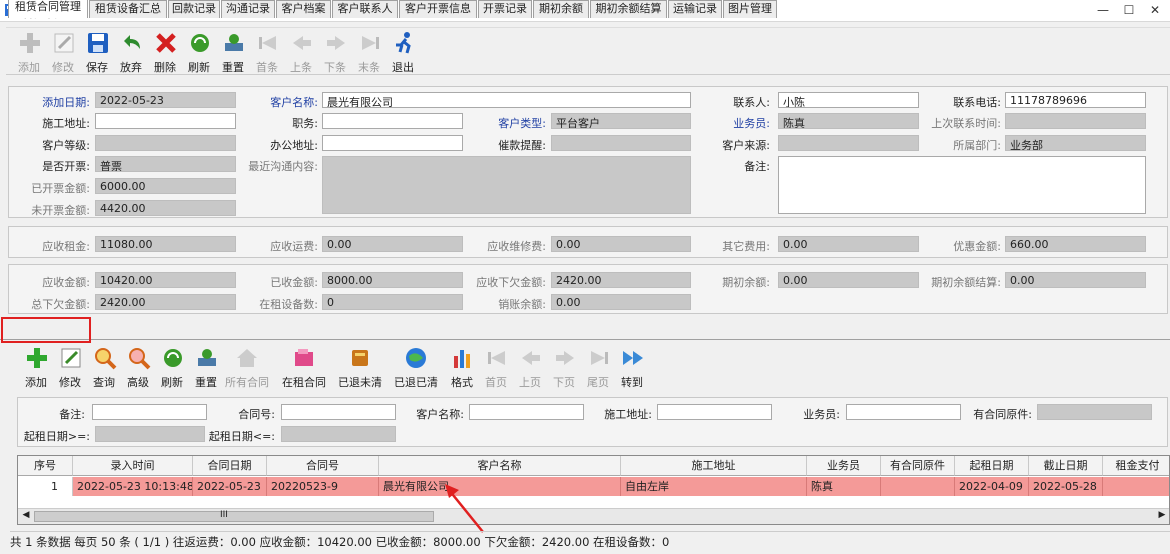  What do you see at coordinates (267, 52) in the screenshot?
I see `first-record-button: 首条` at bounding box center [267, 52].